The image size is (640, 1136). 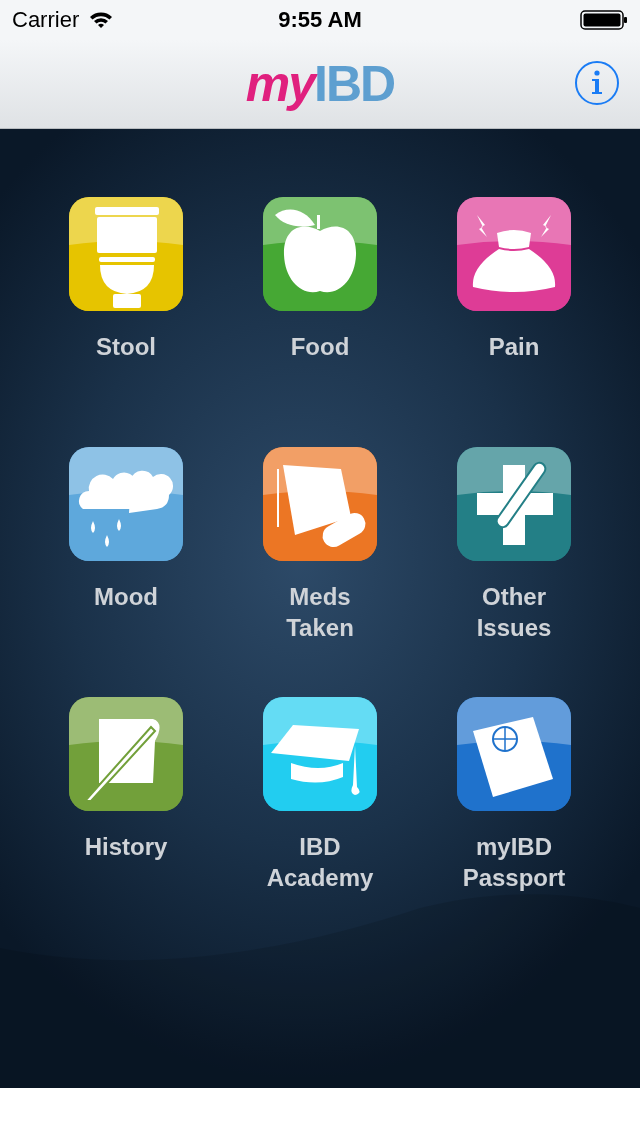 What do you see at coordinates (320, 572) in the screenshot?
I see `app-tile-button: Meds Taken` at bounding box center [320, 572].